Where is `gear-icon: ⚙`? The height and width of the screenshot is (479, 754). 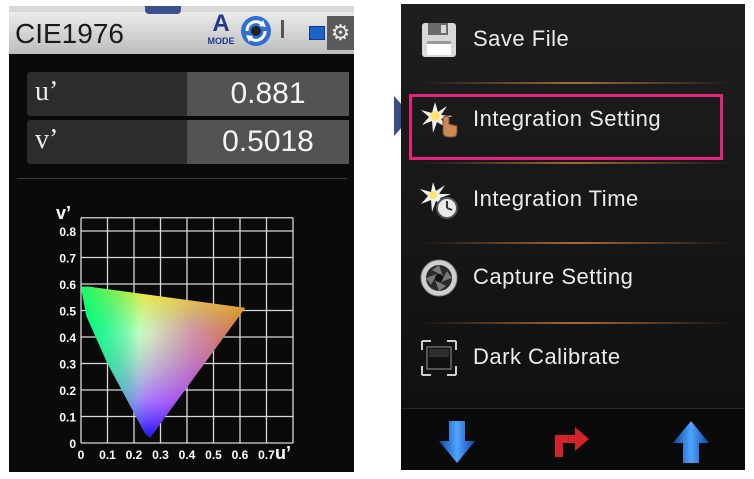 gear-icon: ⚙ is located at coordinates (340, 33).